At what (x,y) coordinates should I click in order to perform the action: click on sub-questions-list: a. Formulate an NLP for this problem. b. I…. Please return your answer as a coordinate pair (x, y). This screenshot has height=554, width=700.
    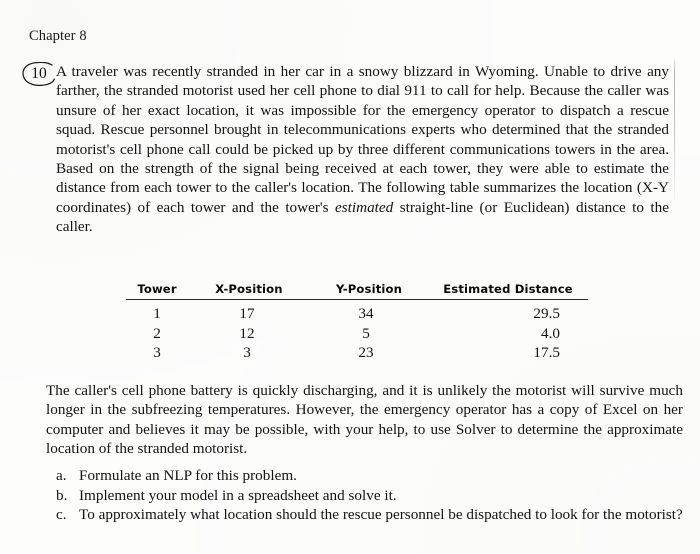
    Looking at the image, I should click on (369, 495).